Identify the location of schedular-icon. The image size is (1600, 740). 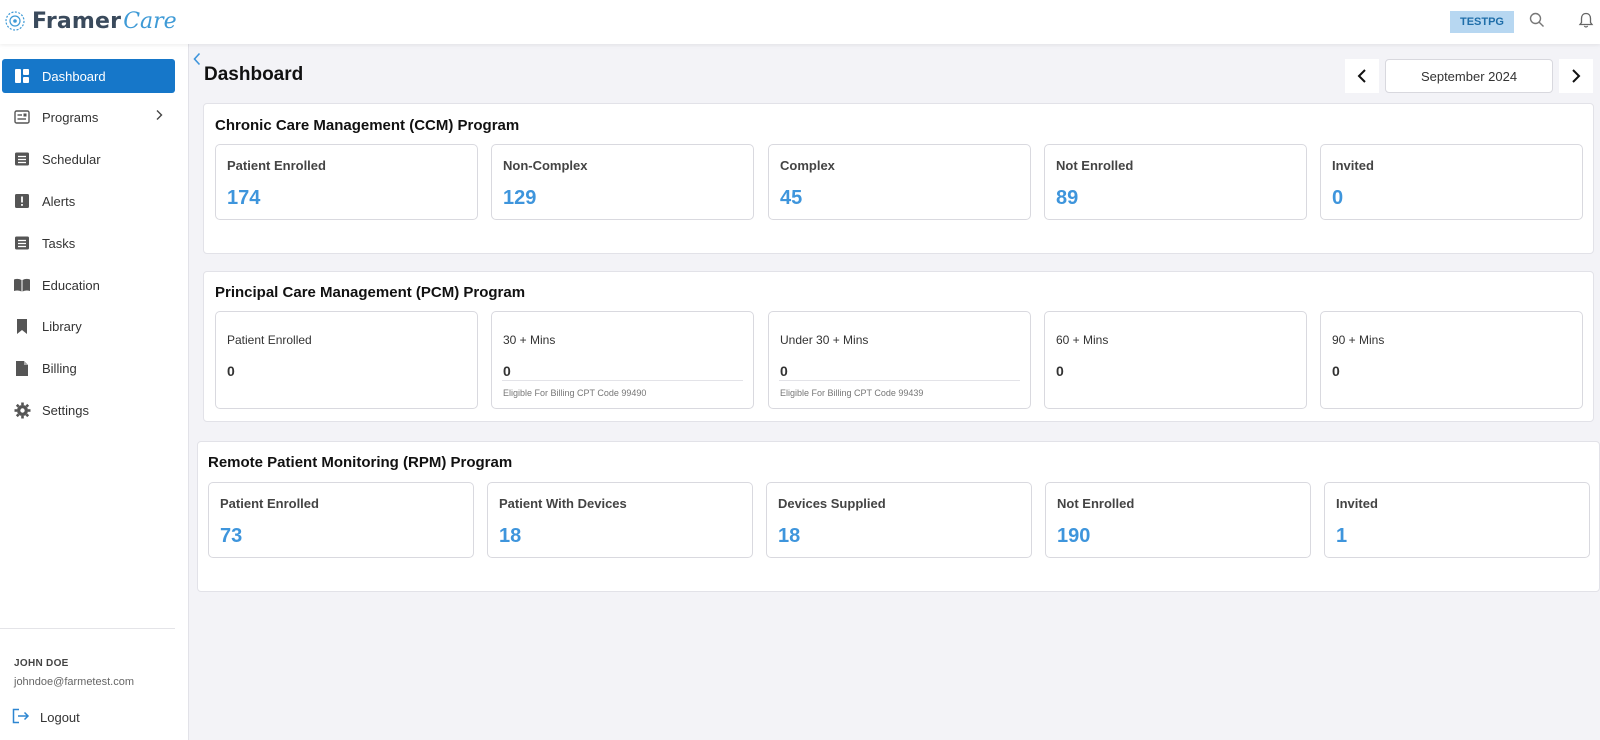
(22, 159).